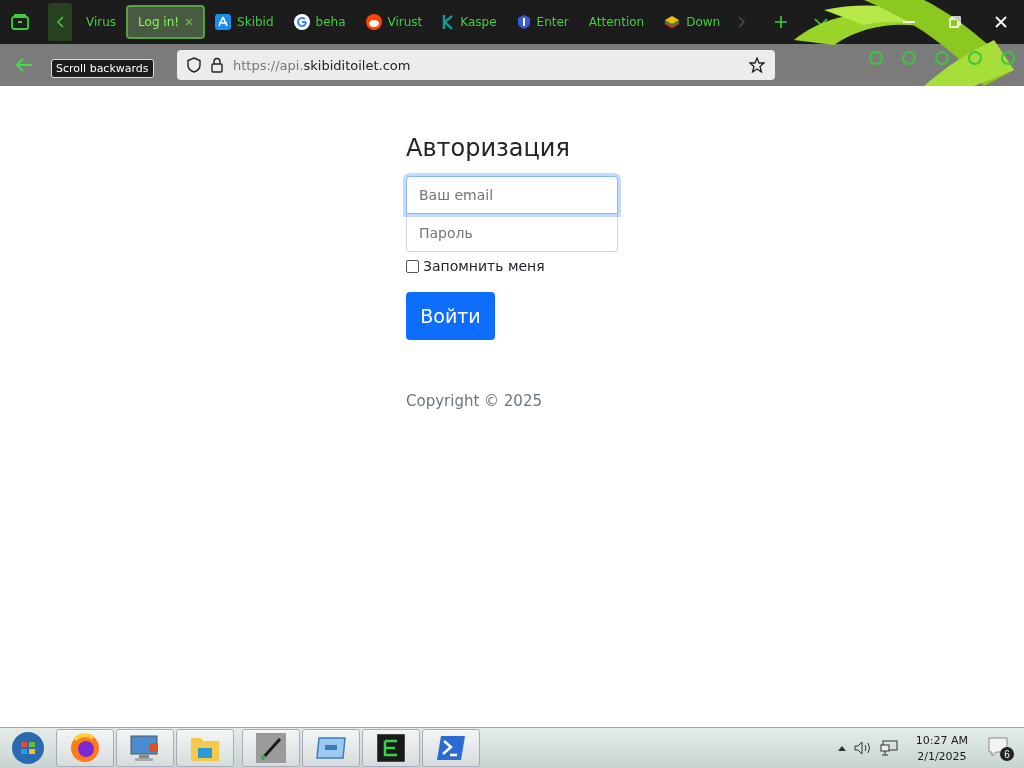 This screenshot has height=768, width=1024. Describe the element at coordinates (942, 756) in the screenshot. I see `clock-date: 2/1/2025` at that location.